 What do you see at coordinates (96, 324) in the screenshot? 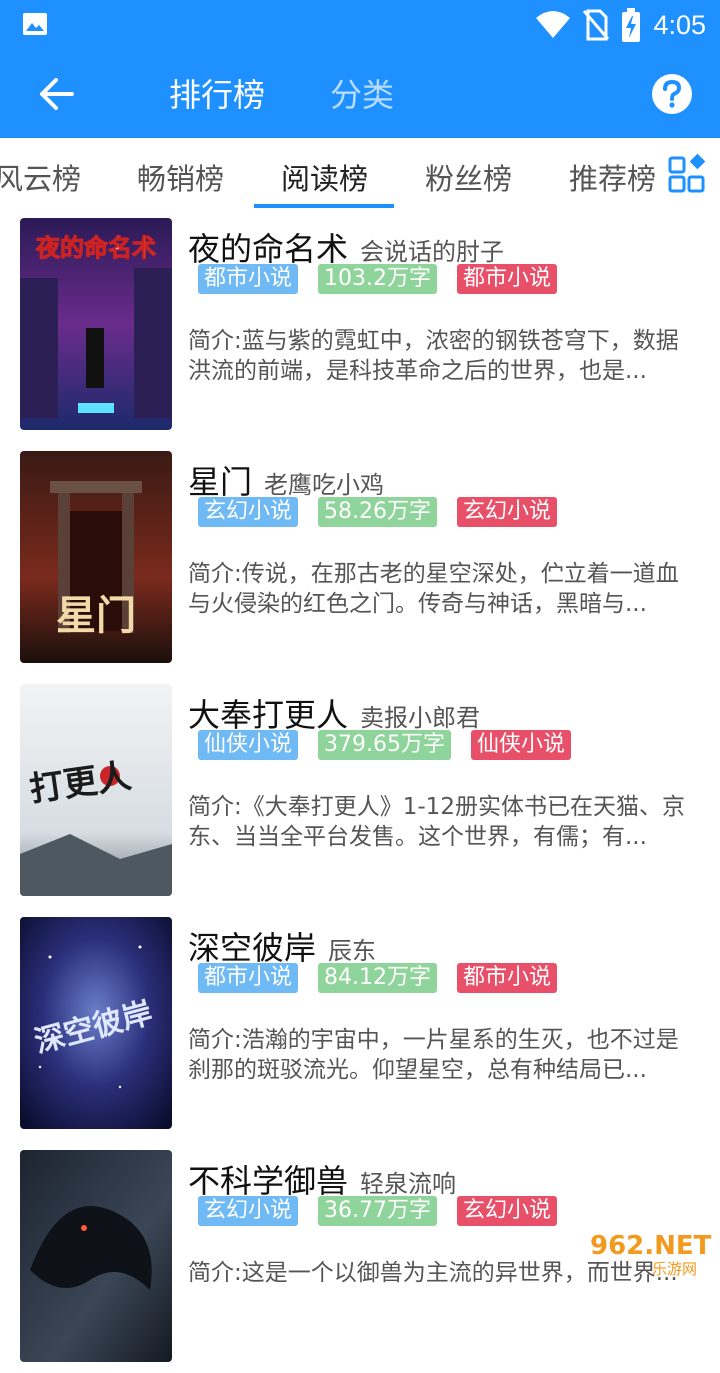
I see `book-cover: 夜的命名术` at bounding box center [96, 324].